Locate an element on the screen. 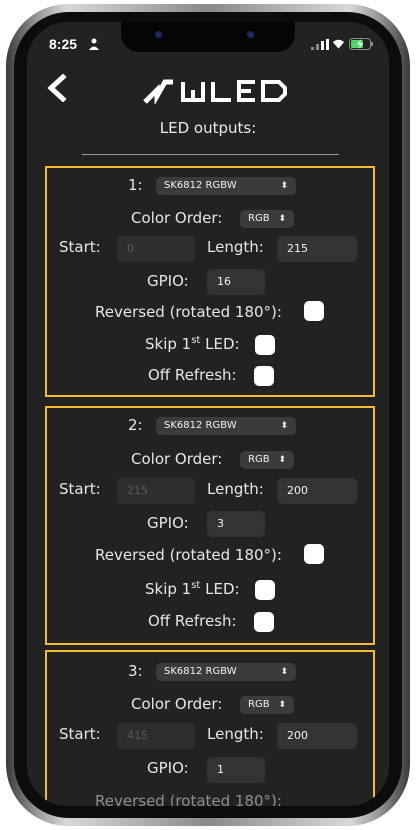 The height and width of the screenshot is (830, 416). output-2-reversed-label: Reversed (rotated 180°): is located at coordinates (188, 555).